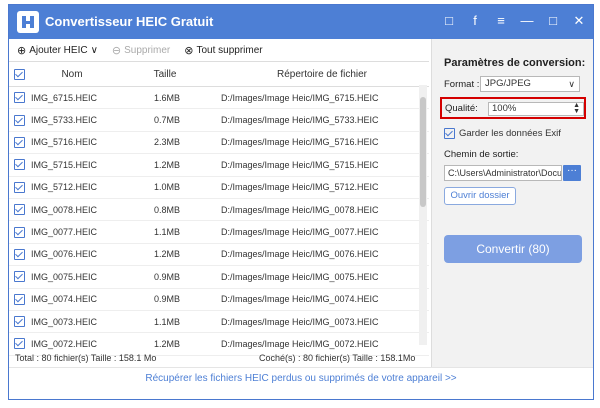 The image size is (600, 408). I want to click on total-status: Total : 80 fichier(s) Taille : 158.1 Mo, so click(86, 358).